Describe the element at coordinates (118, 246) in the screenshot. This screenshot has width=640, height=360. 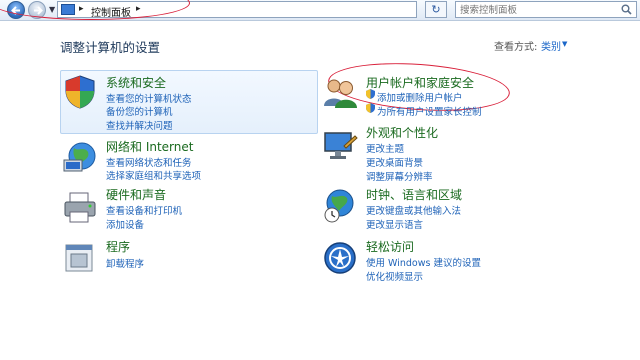
I see `category-programs: 程序` at that location.